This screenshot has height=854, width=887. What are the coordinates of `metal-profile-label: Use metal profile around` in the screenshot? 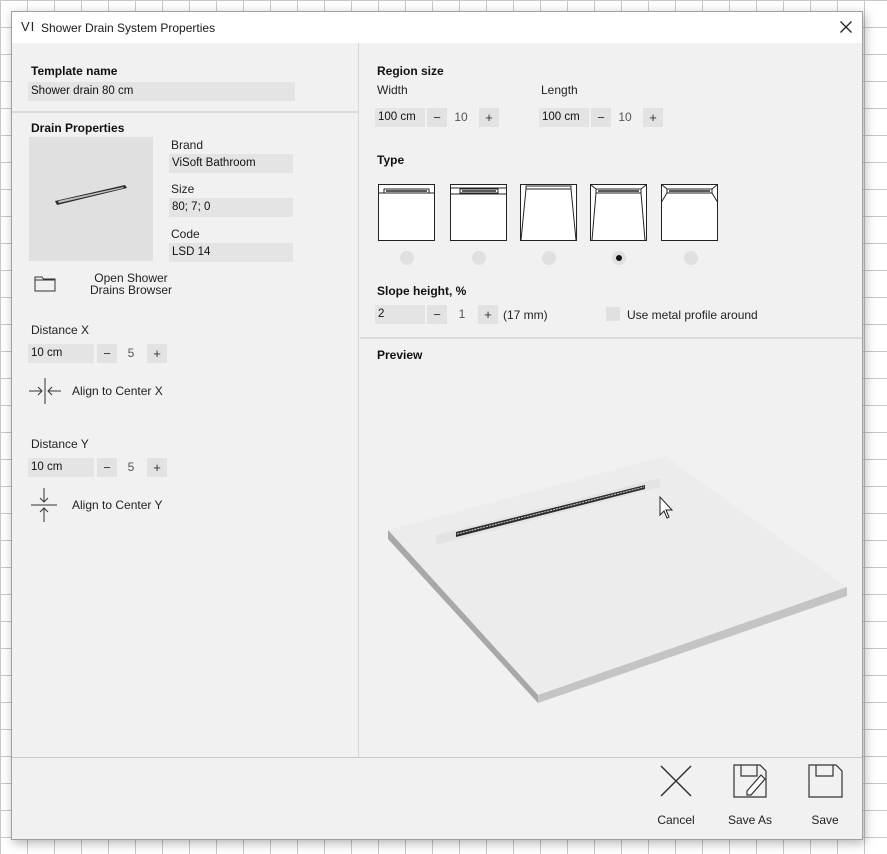 It's located at (692, 315).